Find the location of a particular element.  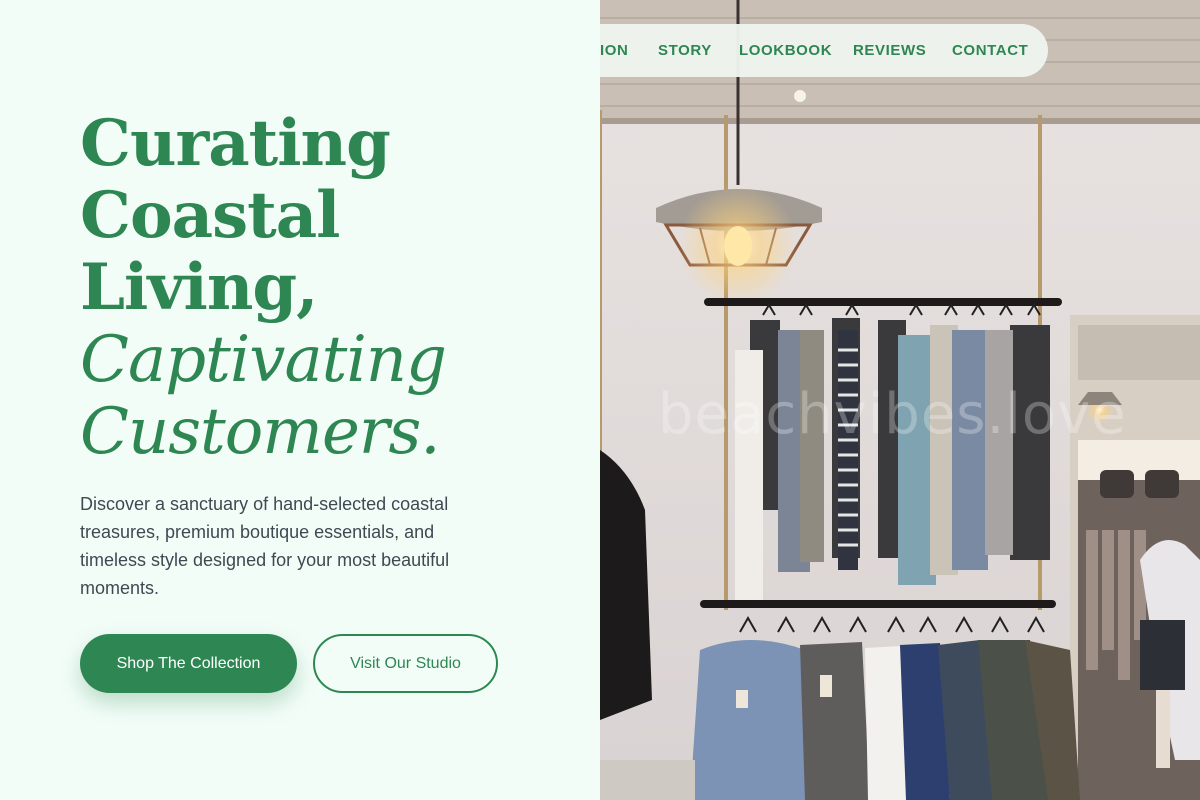

headline-italic-line: Captivating is located at coordinates (263, 360).